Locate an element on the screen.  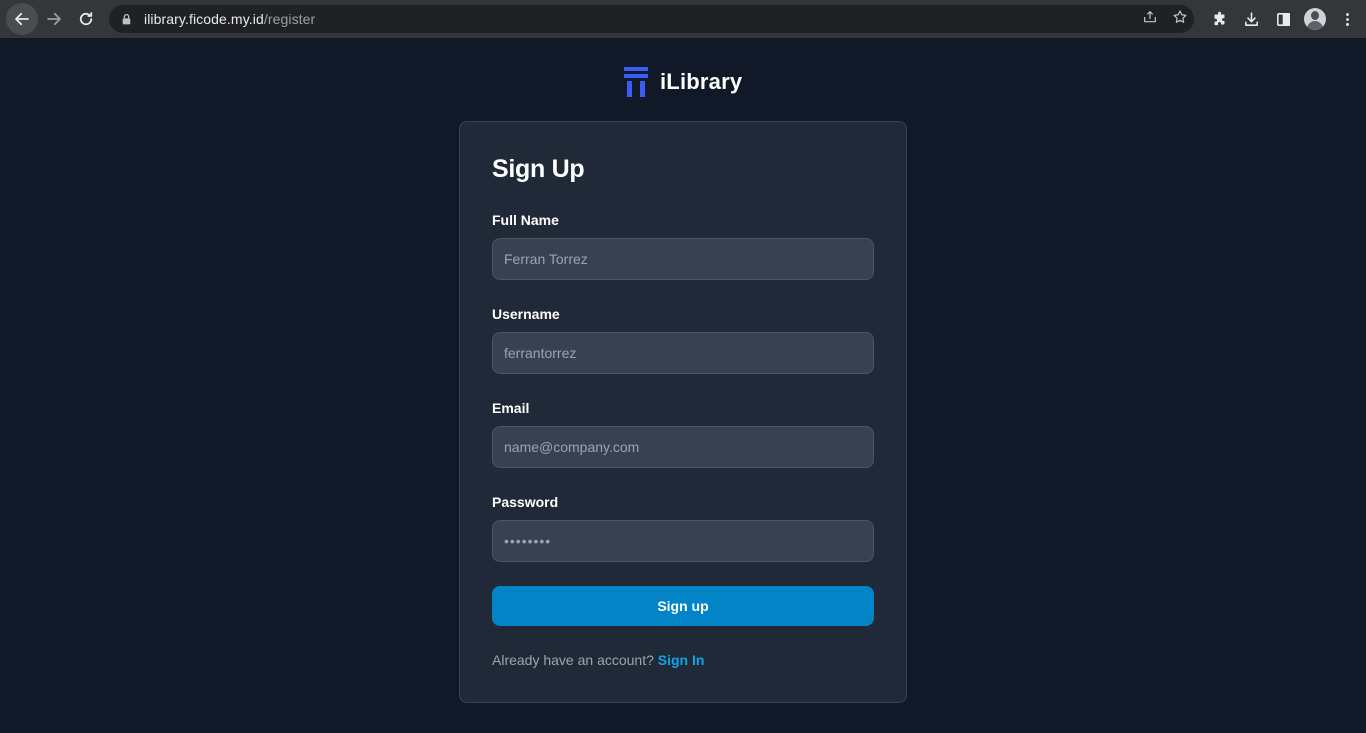
brand: iLibrary is located at coordinates (683, 82).